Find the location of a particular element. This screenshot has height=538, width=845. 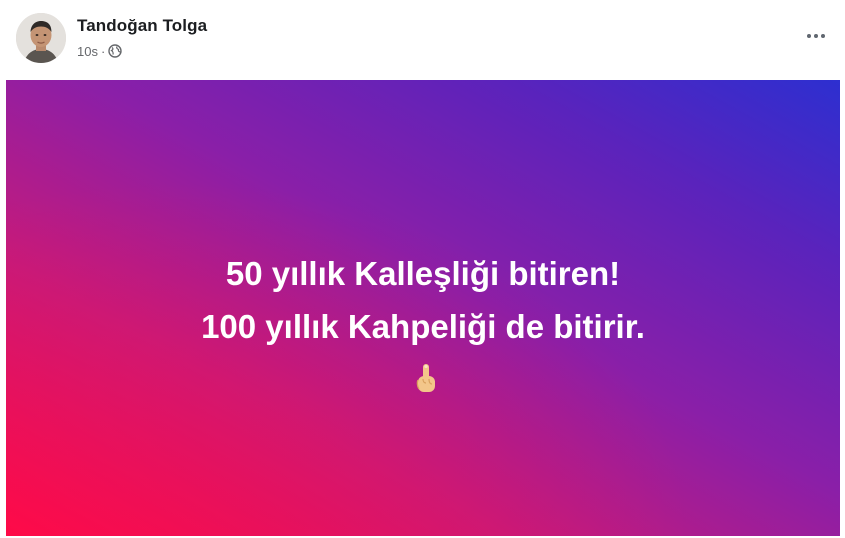

index-finger-up-icon is located at coordinates (426, 379).